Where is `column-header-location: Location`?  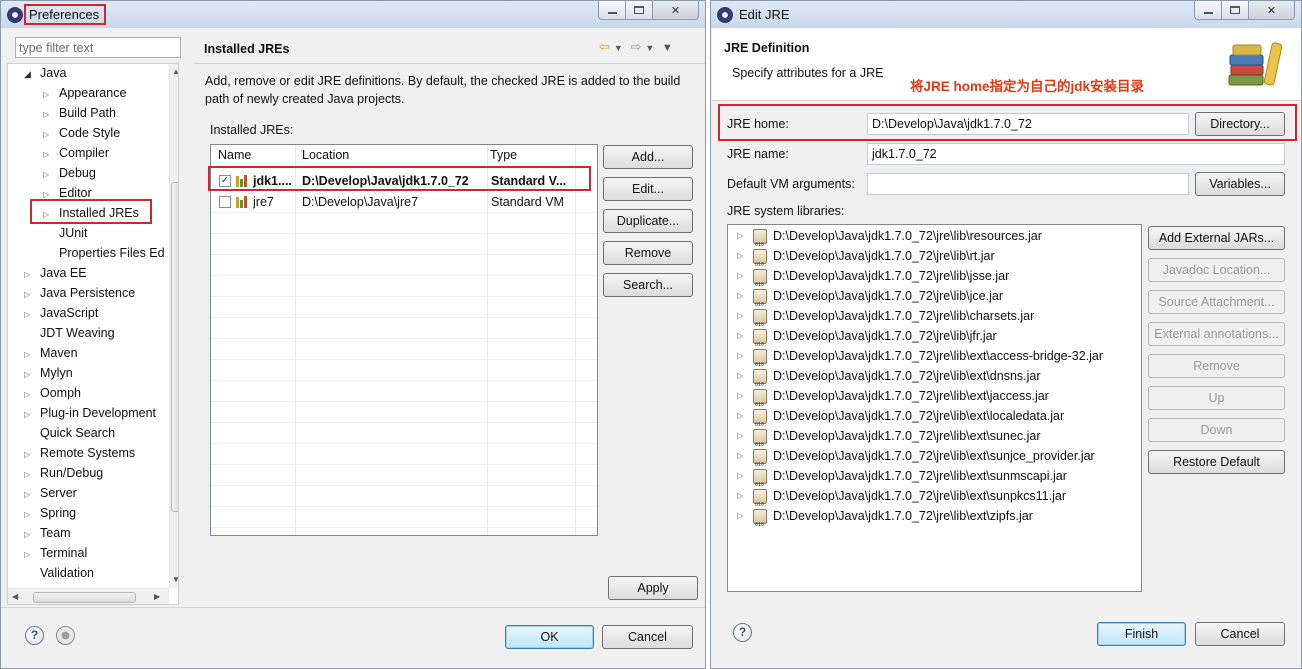
column-header-location: Location is located at coordinates (391, 155).